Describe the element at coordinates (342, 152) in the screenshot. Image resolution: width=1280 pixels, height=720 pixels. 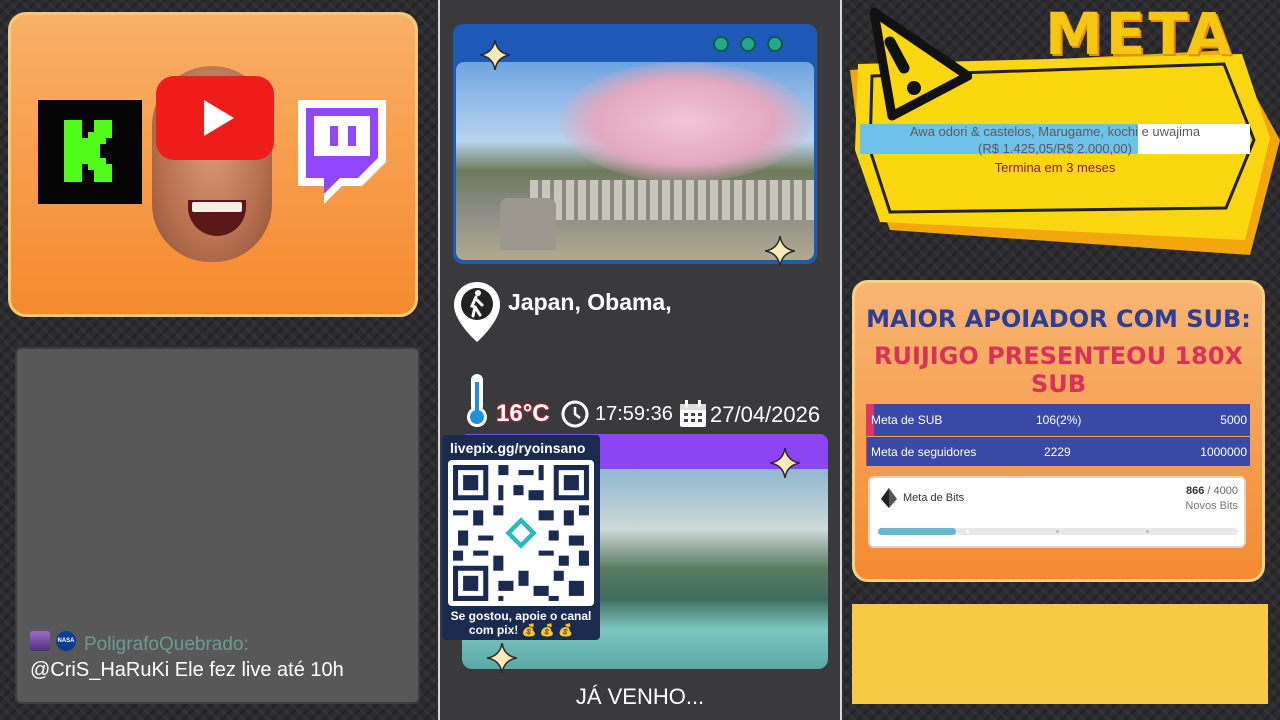
I see `twitch-icon` at that location.